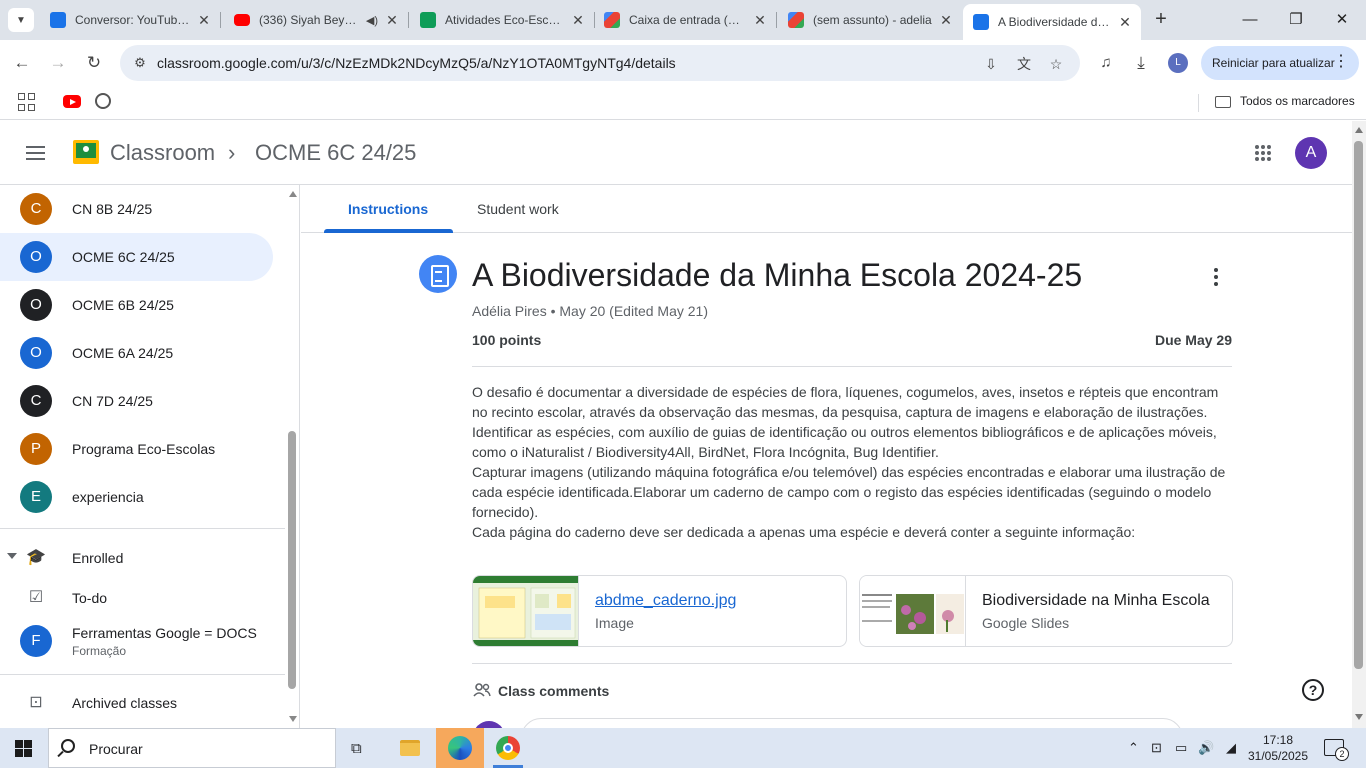  Describe the element at coordinates (1198, 103) in the screenshot. I see `bookmarks-divider` at that location.